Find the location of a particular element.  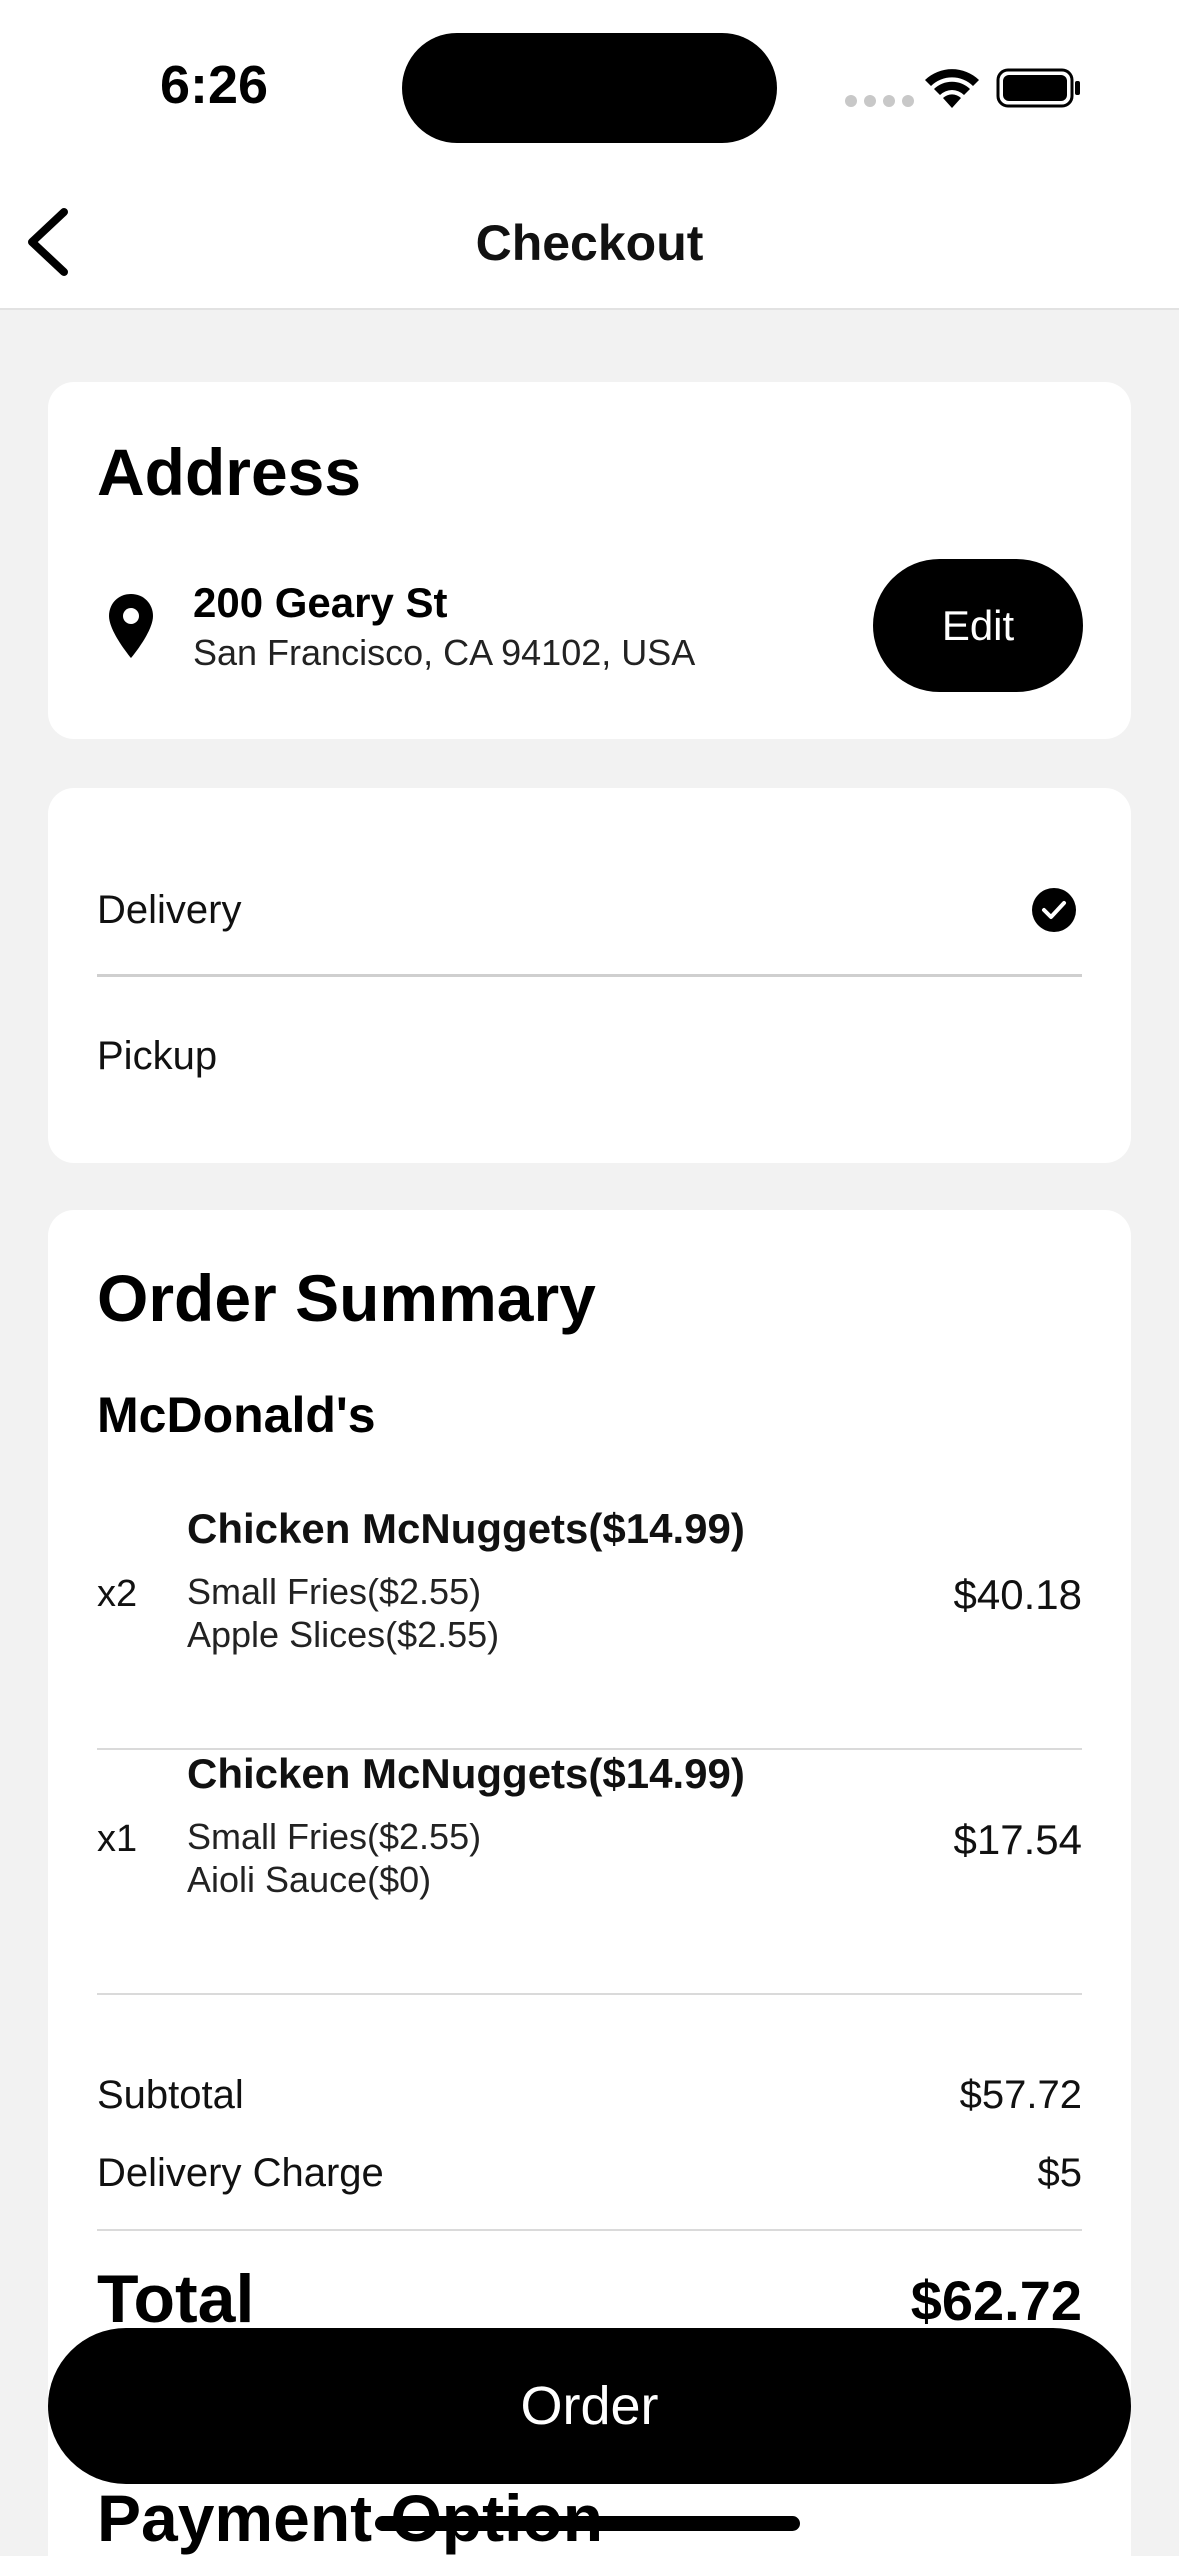

order-button: Order is located at coordinates (589, 2406).